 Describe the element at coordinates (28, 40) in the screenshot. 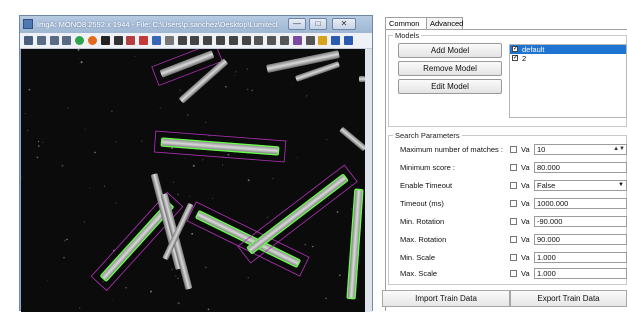

I see `fit-icon` at that location.